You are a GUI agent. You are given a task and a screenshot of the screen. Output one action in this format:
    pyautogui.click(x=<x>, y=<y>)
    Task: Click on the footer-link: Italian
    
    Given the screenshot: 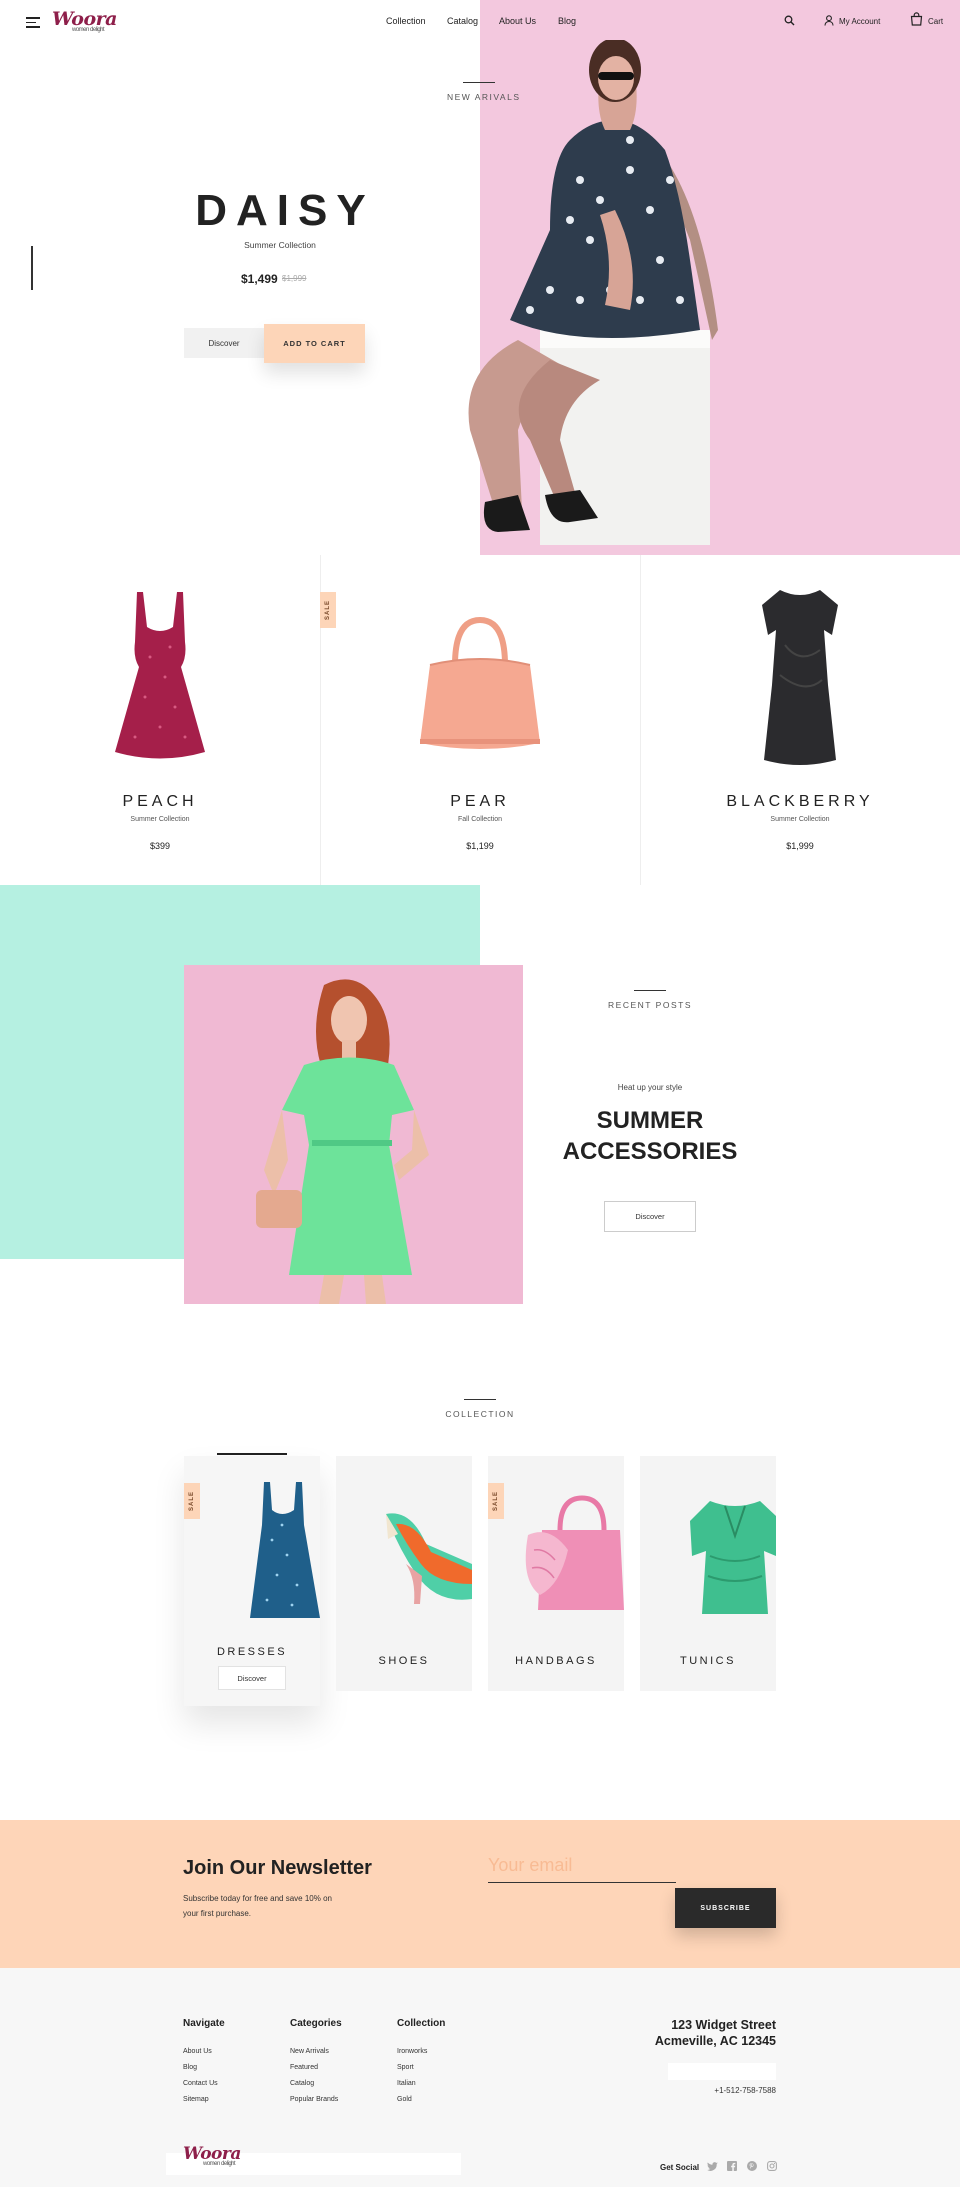 What is the action you would take?
    pyautogui.click(x=406, y=2083)
    